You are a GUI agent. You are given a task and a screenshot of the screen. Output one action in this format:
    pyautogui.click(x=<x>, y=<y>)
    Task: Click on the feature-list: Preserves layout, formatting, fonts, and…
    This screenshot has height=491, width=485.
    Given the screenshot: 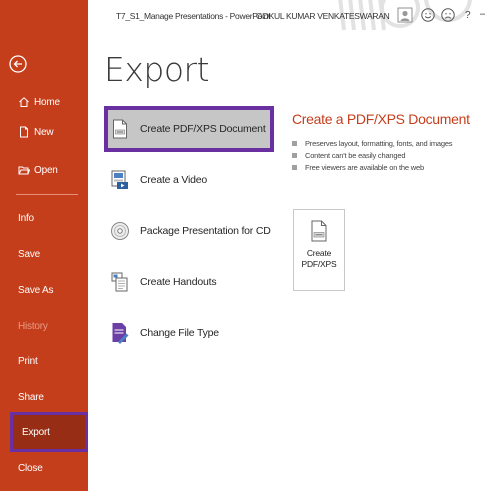 What is the action you would take?
    pyautogui.click(x=372, y=155)
    